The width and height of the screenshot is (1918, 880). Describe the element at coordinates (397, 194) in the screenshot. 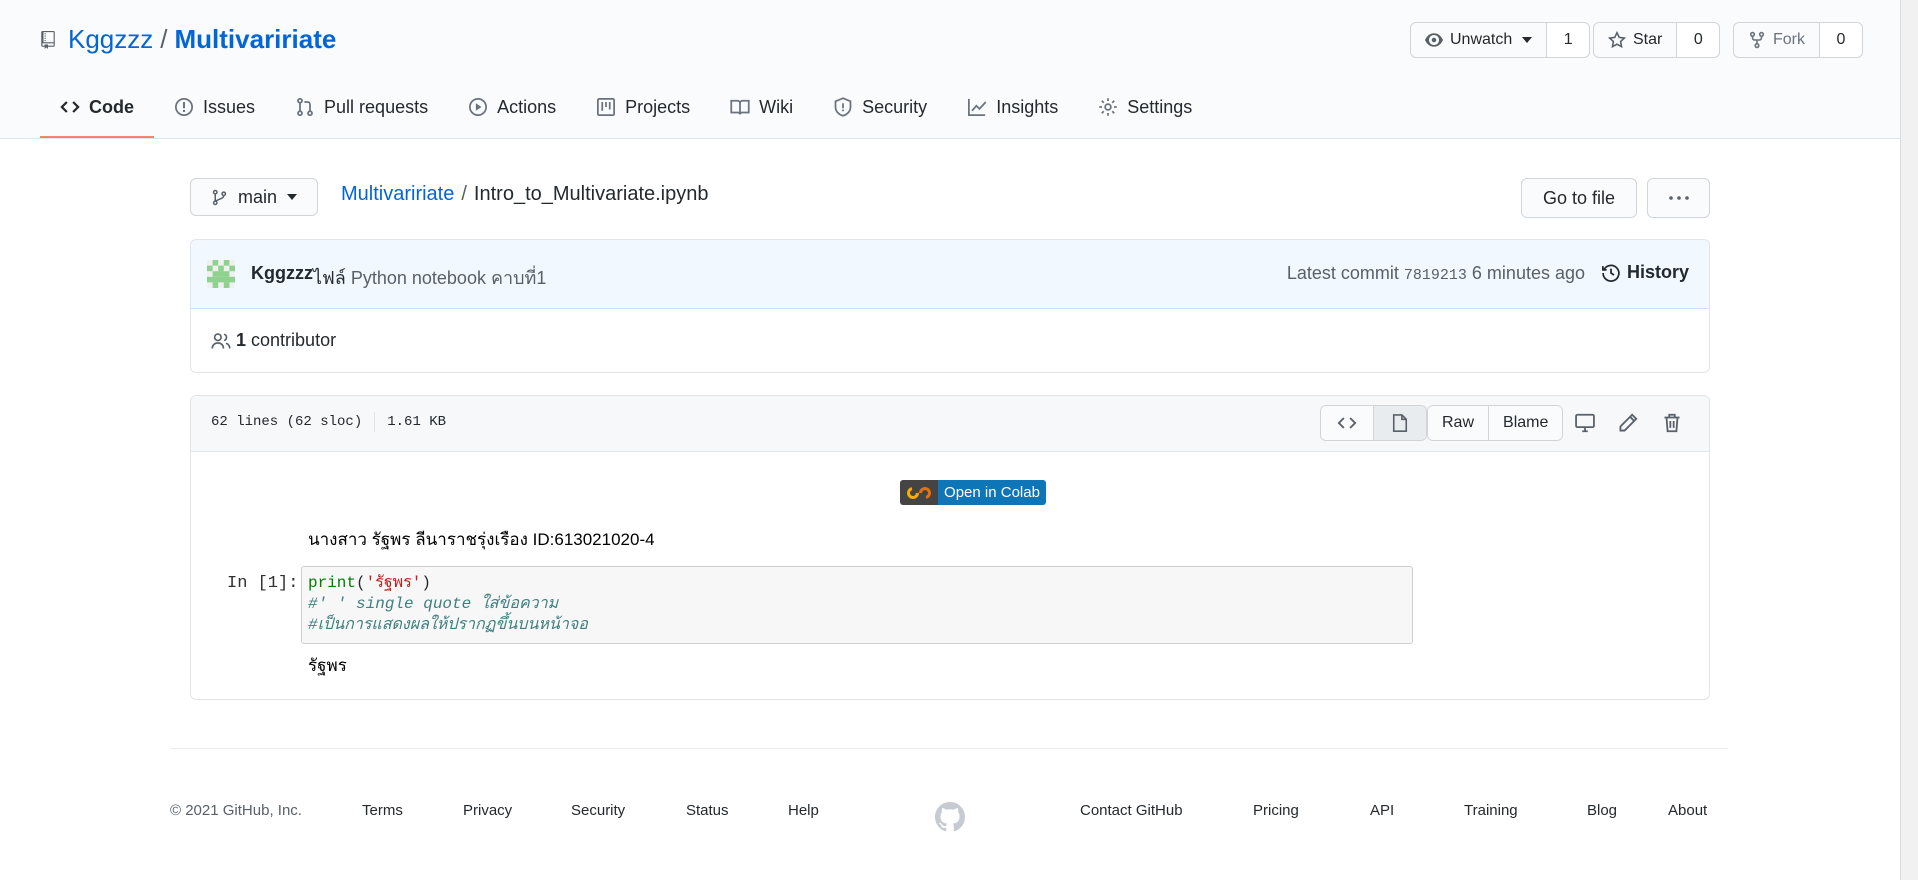

I see `breadcrumb-repo-link: Multivaririate` at that location.